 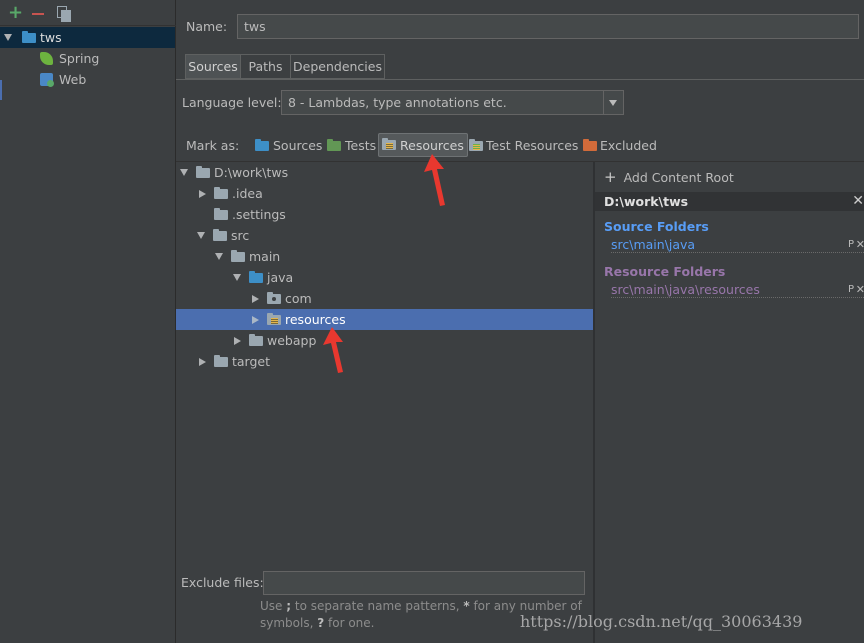 What do you see at coordinates (737, 245) in the screenshot?
I see `source-folder-entry: src\main\java P ✕` at bounding box center [737, 245].